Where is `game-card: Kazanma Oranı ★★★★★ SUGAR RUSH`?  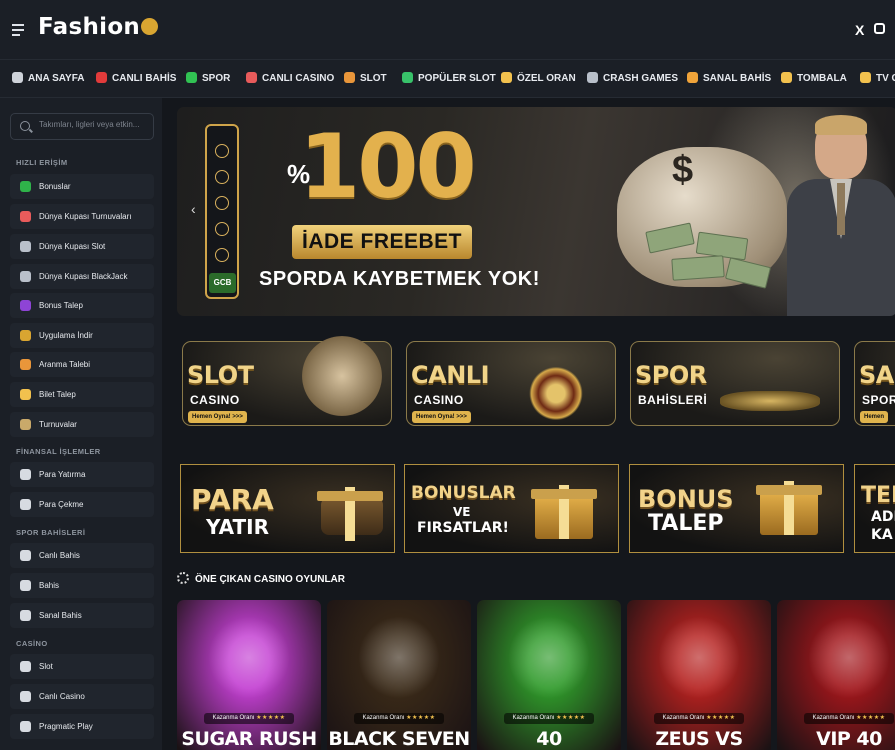
game-card: Kazanma Oranı ★★★★★ SUGAR RUSH is located at coordinates (249, 675).